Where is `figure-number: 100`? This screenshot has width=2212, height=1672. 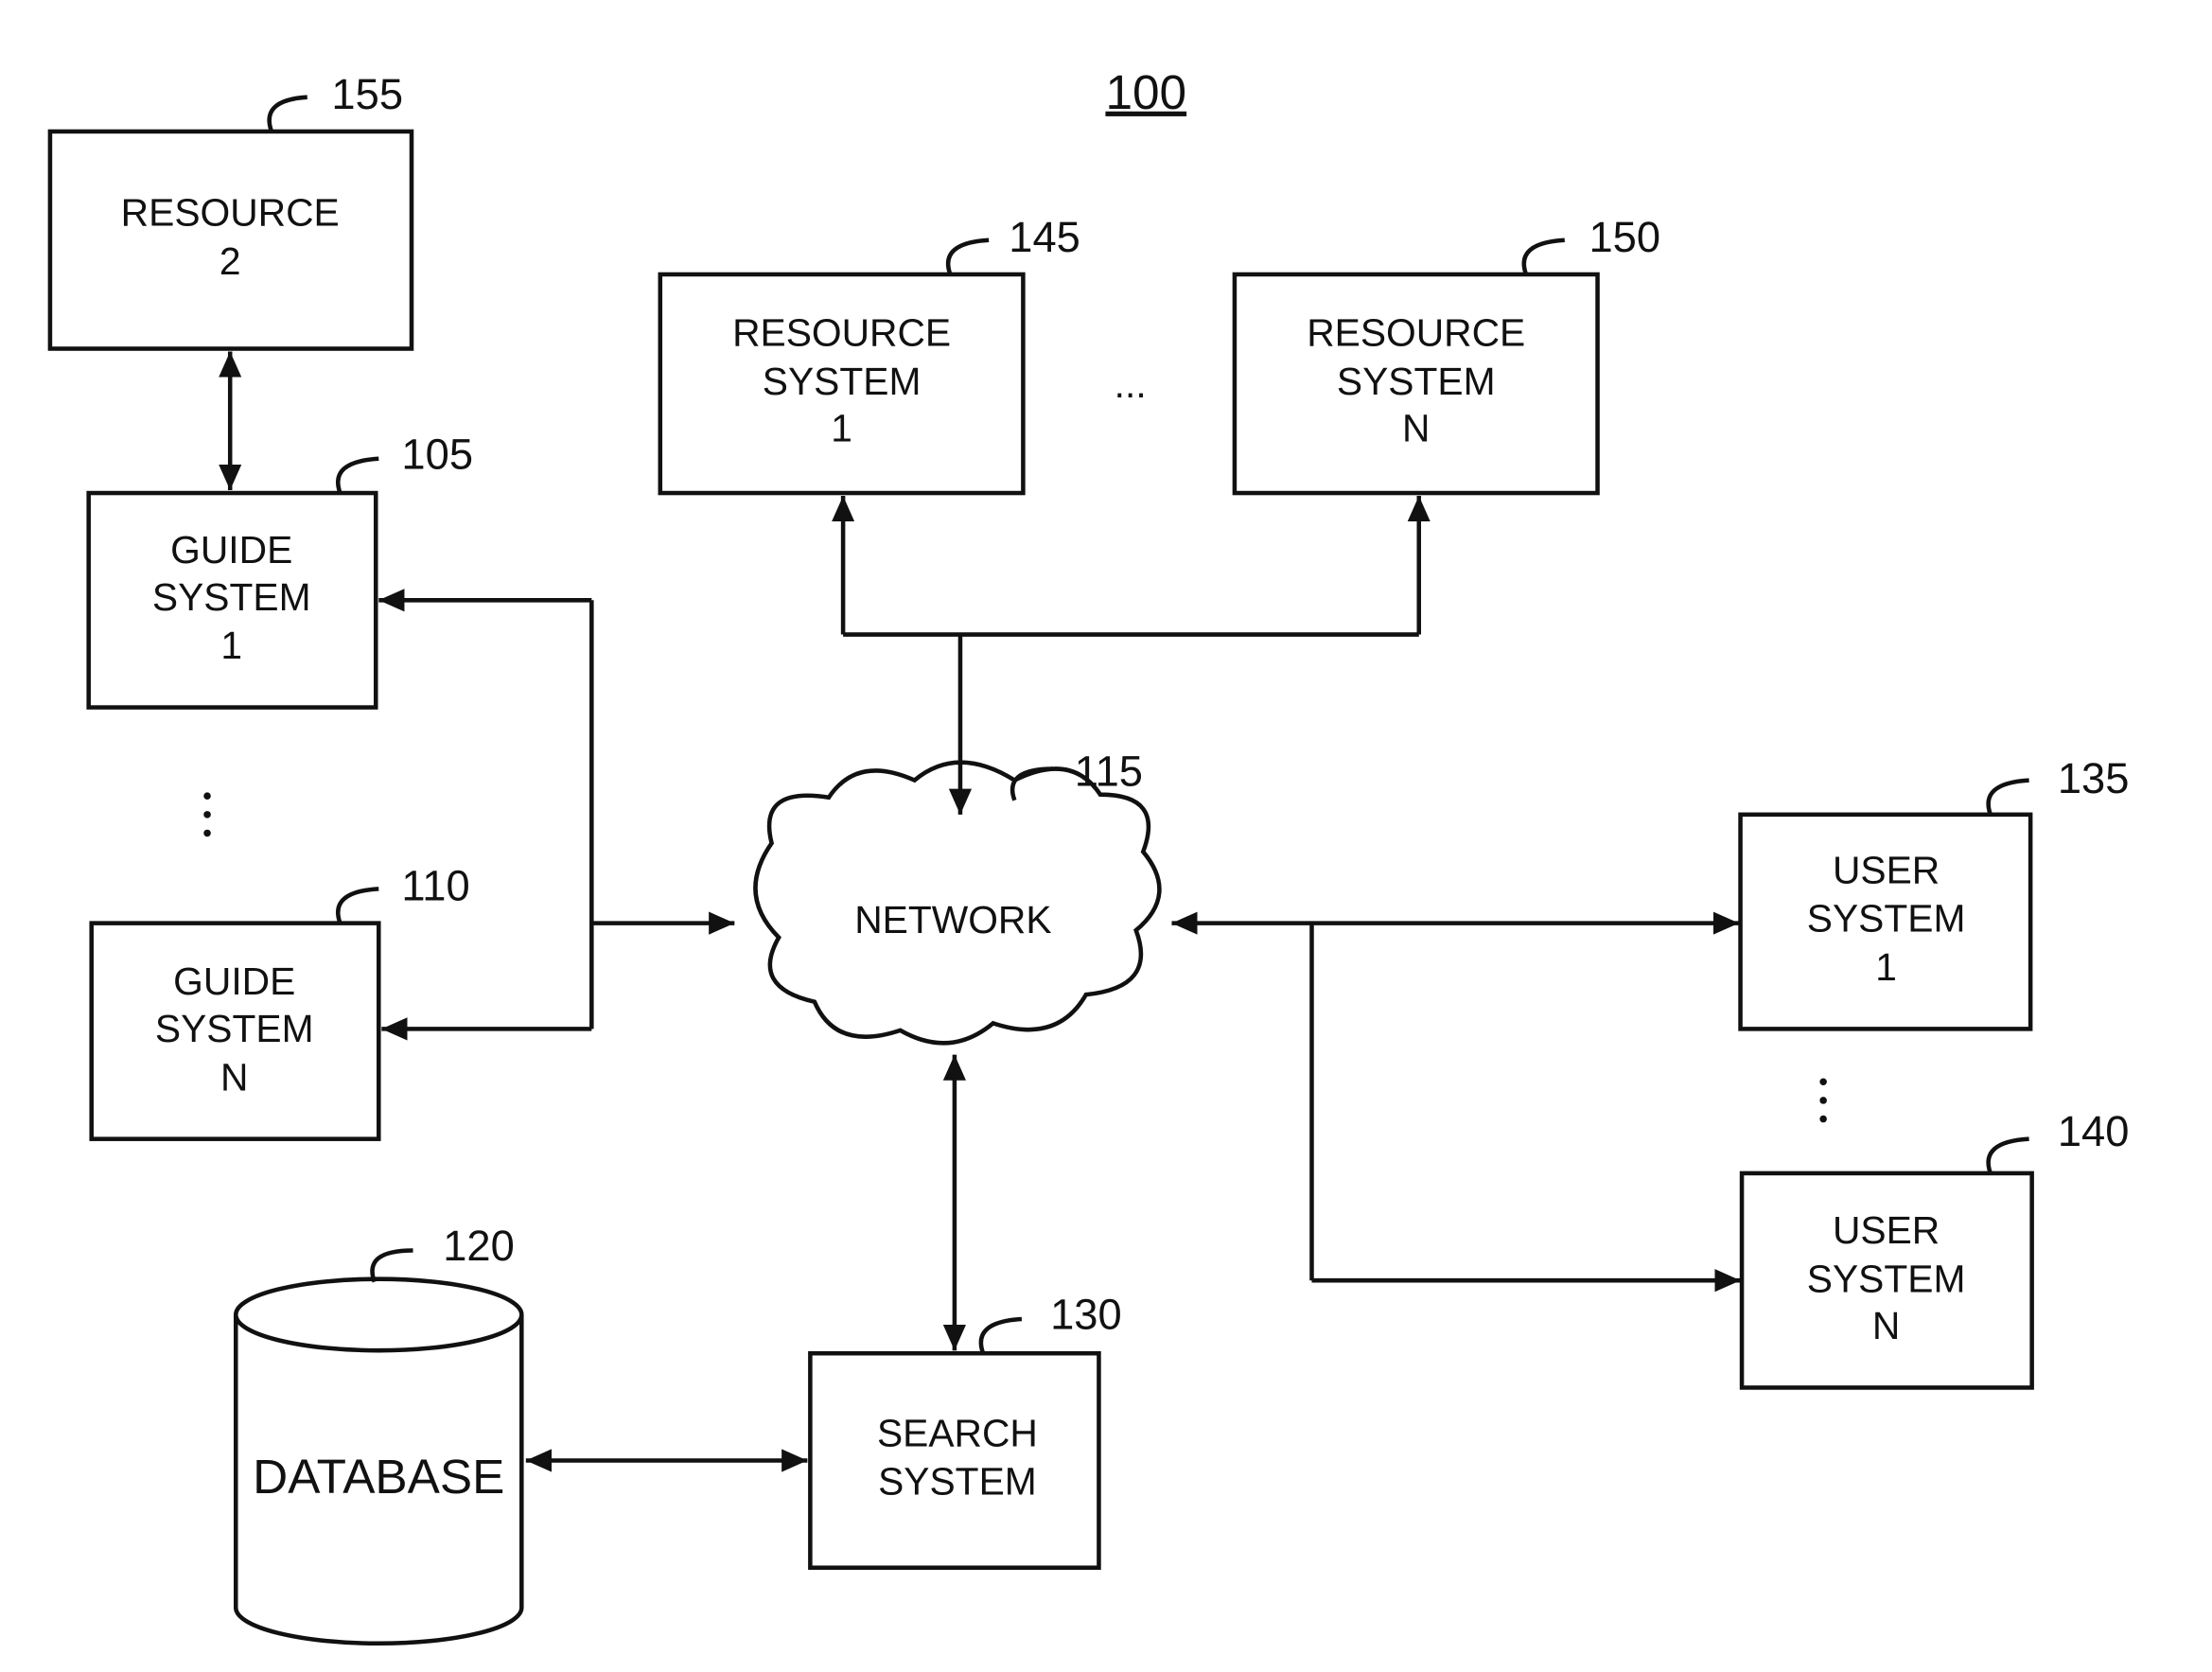 figure-number: 100 is located at coordinates (1145, 92).